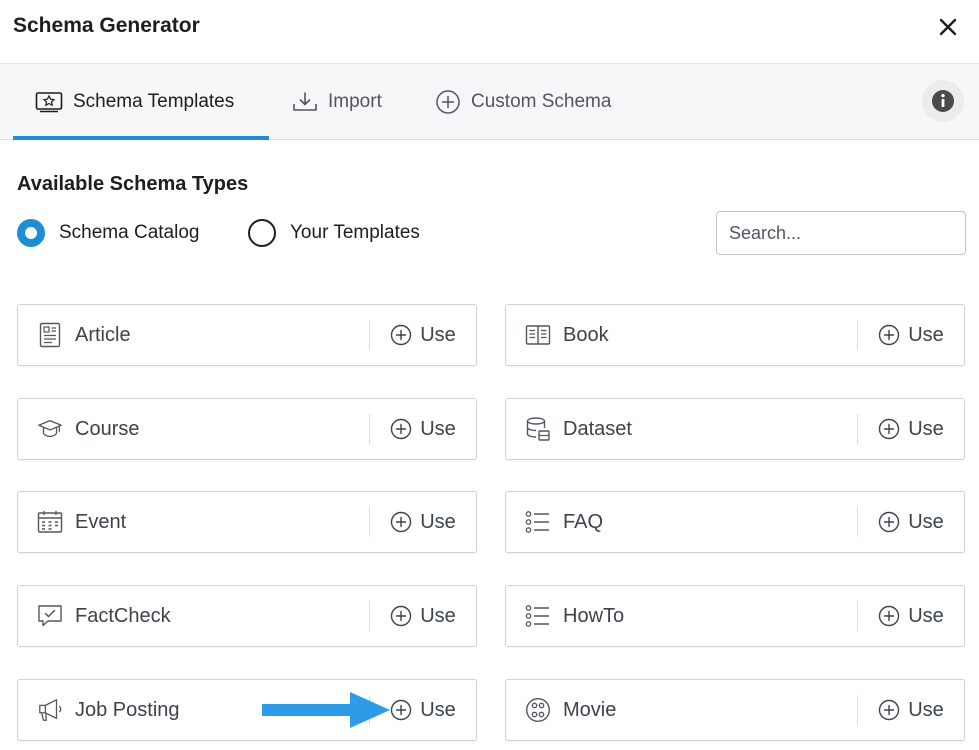 The height and width of the screenshot is (750, 979). What do you see at coordinates (538, 429) in the screenshot?
I see `dataset-icon` at bounding box center [538, 429].